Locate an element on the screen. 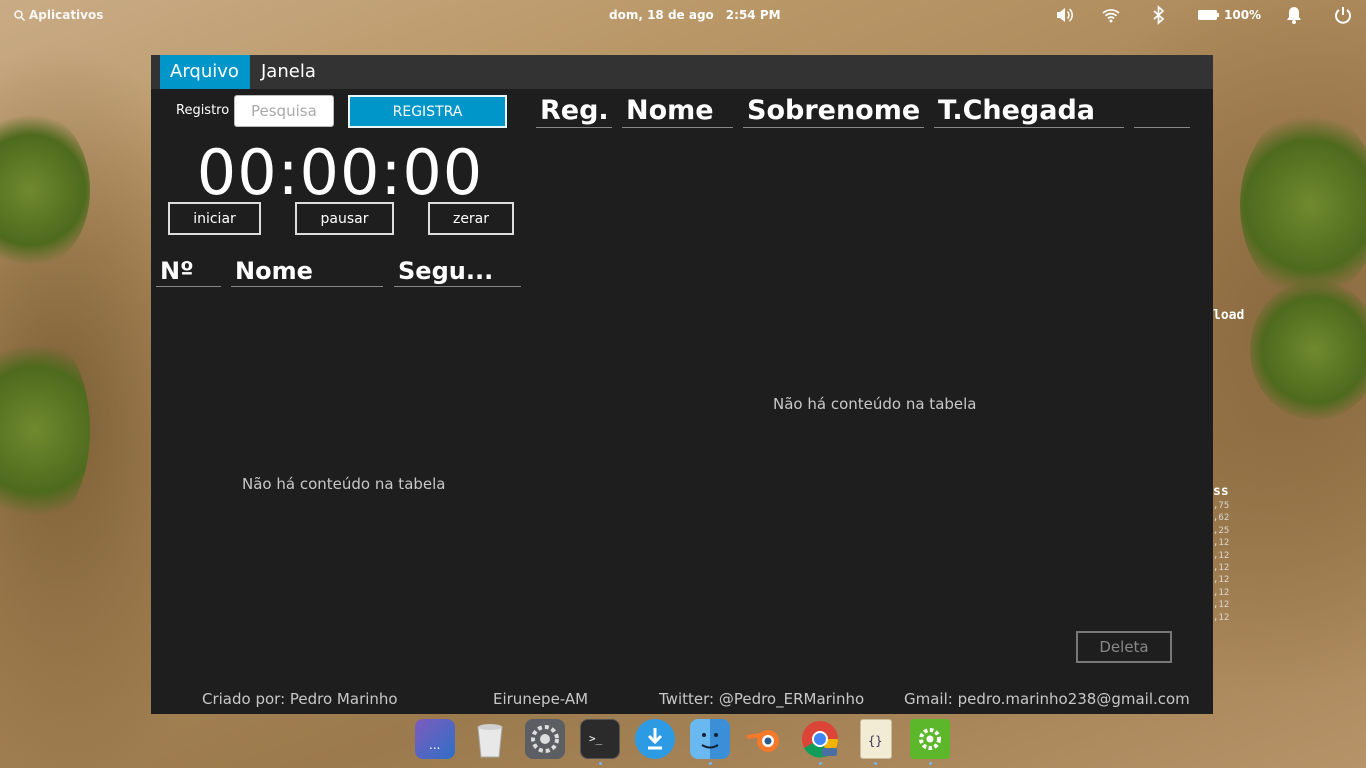  code-editor-icon: {} is located at coordinates (876, 739).